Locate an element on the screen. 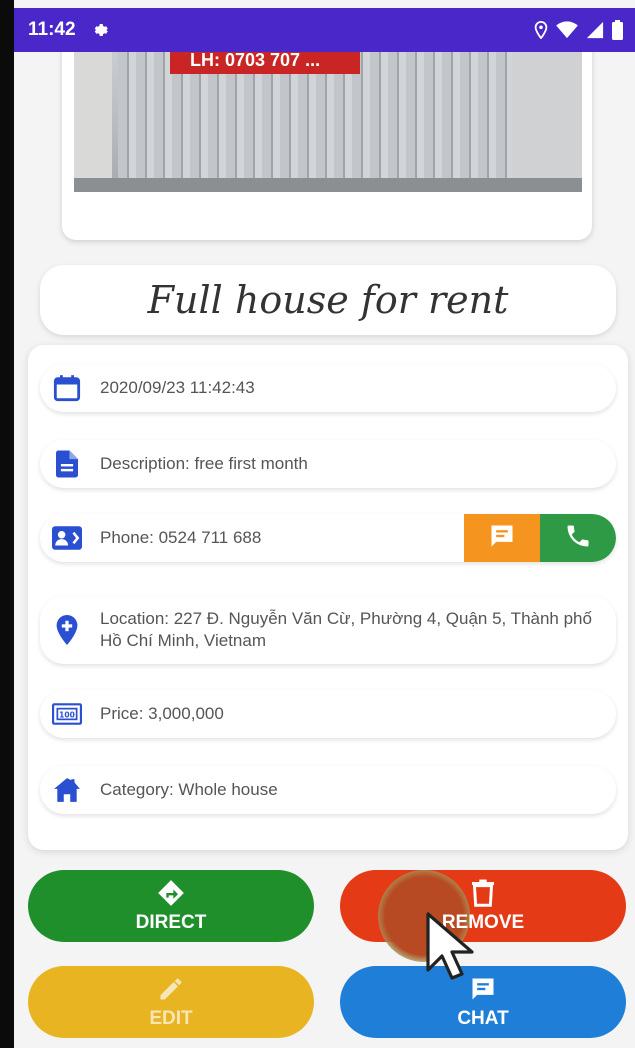  directions-icon is located at coordinates (171, 893).